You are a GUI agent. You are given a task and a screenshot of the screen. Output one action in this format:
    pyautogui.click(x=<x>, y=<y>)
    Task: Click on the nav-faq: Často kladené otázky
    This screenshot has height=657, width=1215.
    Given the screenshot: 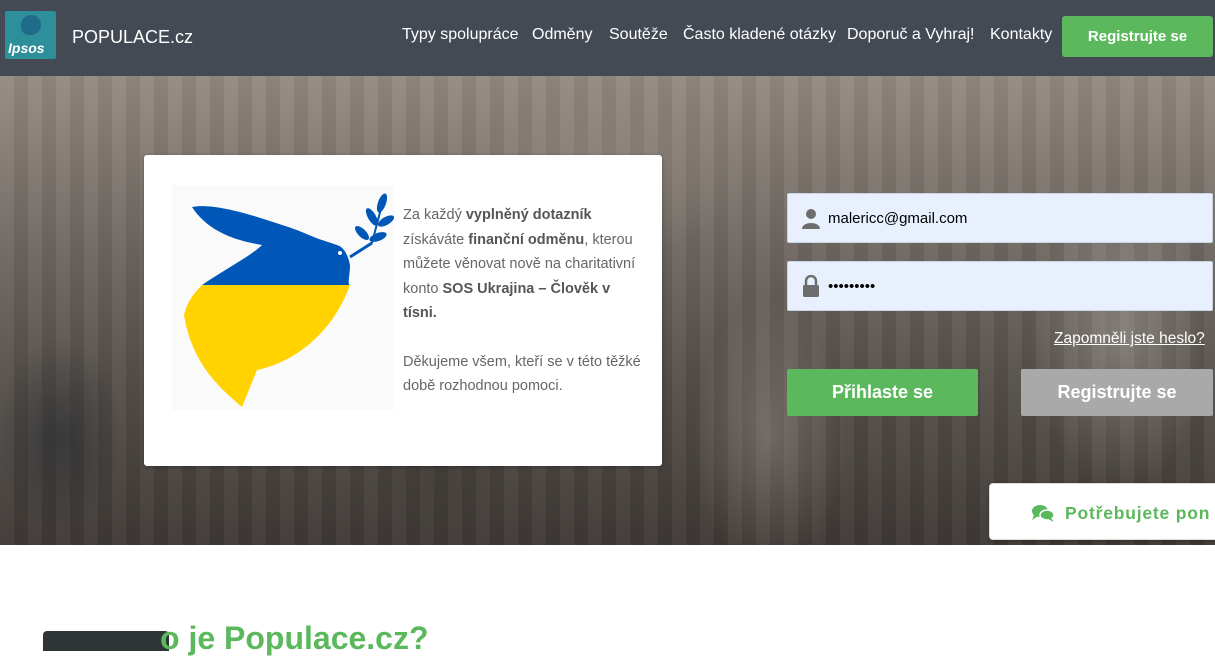 What is the action you would take?
    pyautogui.click(x=759, y=35)
    